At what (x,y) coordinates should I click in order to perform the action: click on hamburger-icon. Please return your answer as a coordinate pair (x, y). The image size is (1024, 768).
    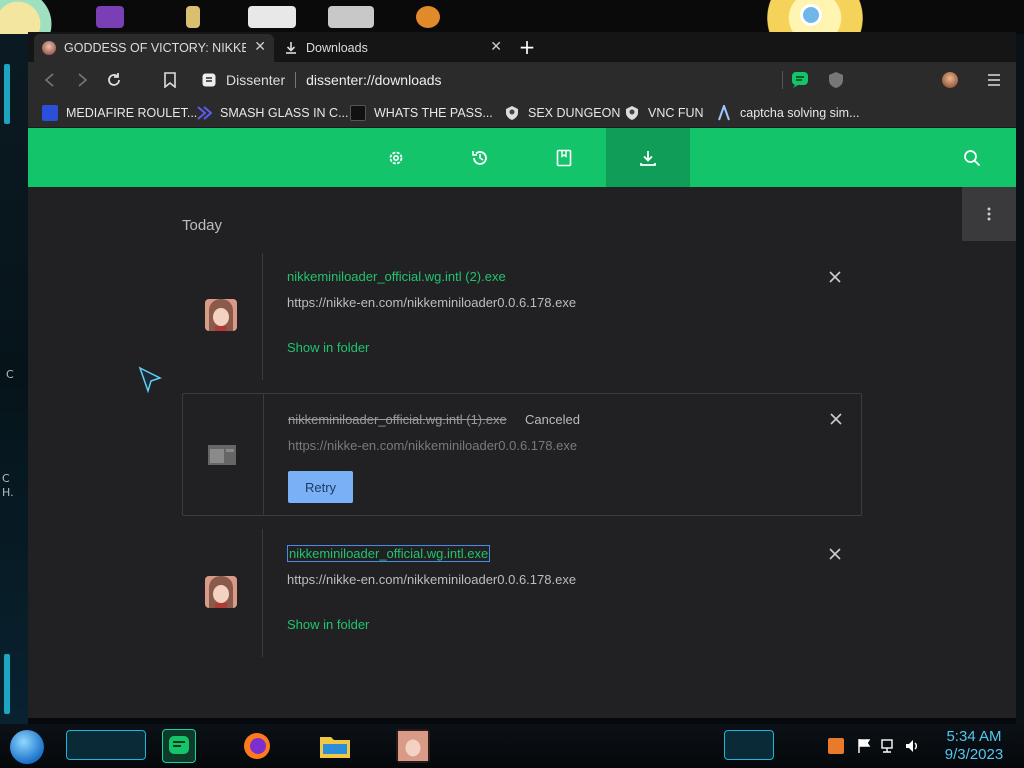
    Looking at the image, I should click on (994, 80).